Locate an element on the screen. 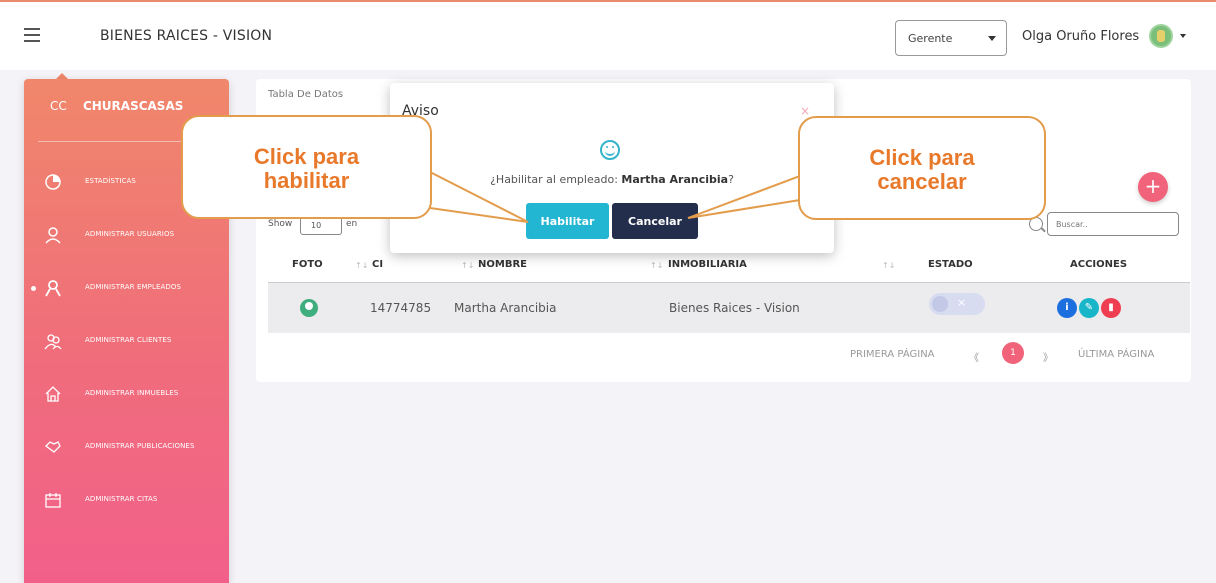 This screenshot has height=583, width=1216. cell-nombre: Martha Arancibia is located at coordinates (505, 308).